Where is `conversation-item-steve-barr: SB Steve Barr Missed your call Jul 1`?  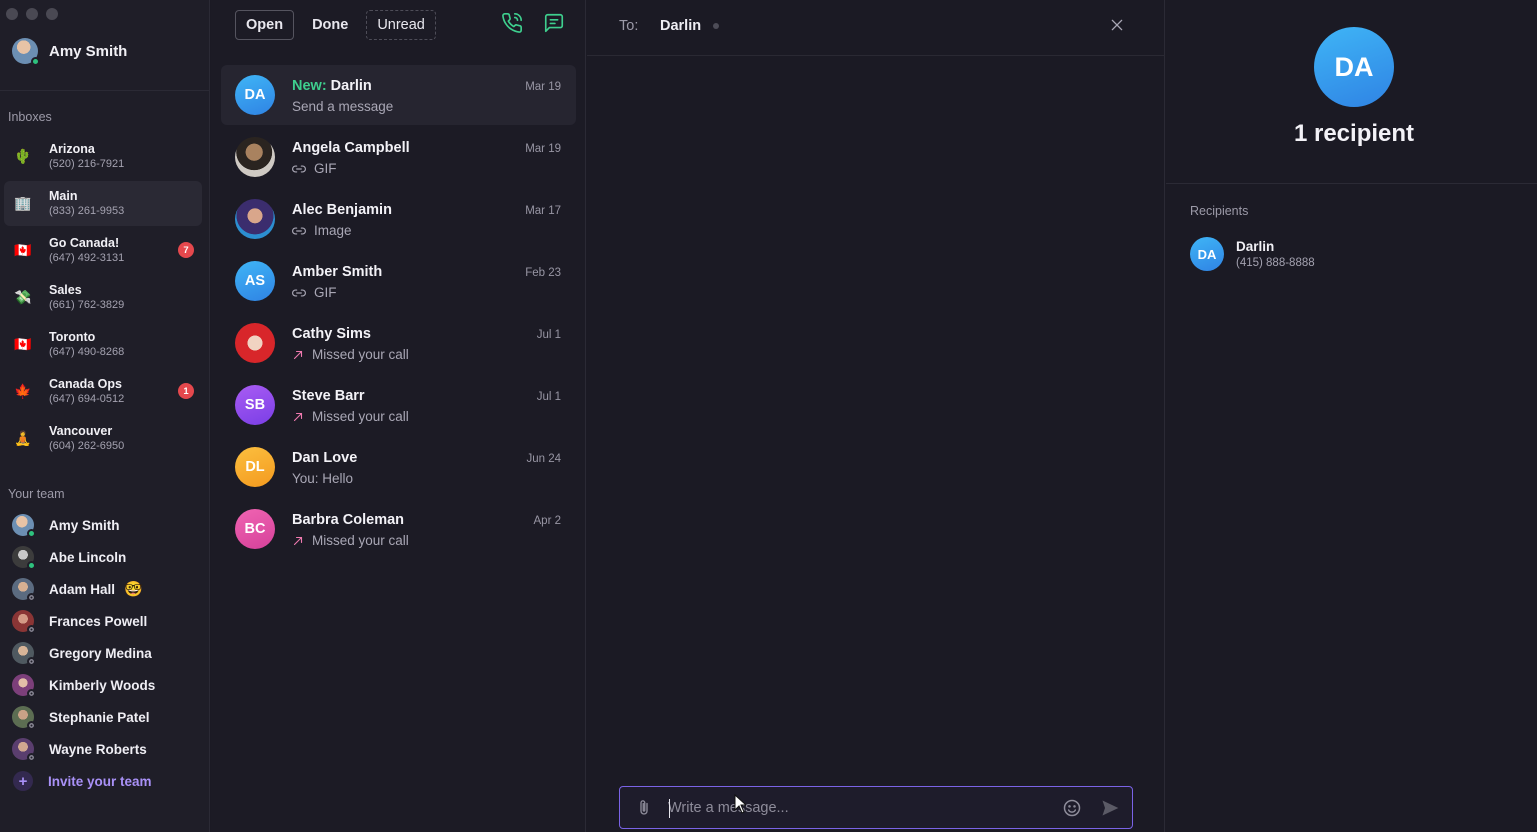
conversation-item-steve-barr: SB Steve Barr Missed your call Jul 1 is located at coordinates (398, 405).